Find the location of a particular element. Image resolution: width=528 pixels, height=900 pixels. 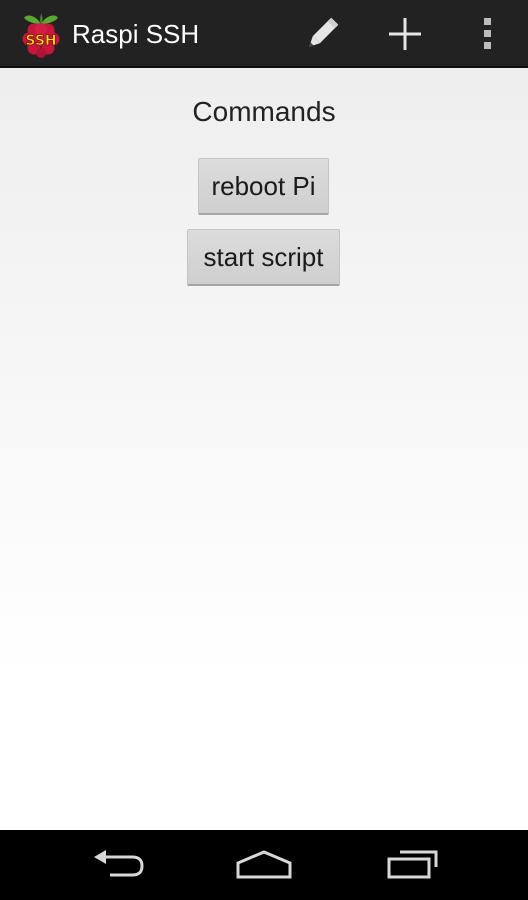

recent-apps-button is located at coordinates (412, 865).